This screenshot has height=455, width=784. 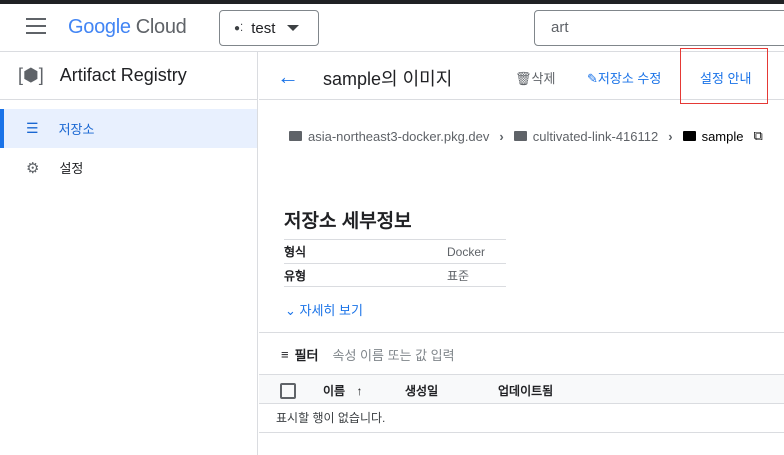 What do you see at coordinates (359, 391) in the screenshot?
I see `sort-up-arrow-icon: ↑` at bounding box center [359, 391].